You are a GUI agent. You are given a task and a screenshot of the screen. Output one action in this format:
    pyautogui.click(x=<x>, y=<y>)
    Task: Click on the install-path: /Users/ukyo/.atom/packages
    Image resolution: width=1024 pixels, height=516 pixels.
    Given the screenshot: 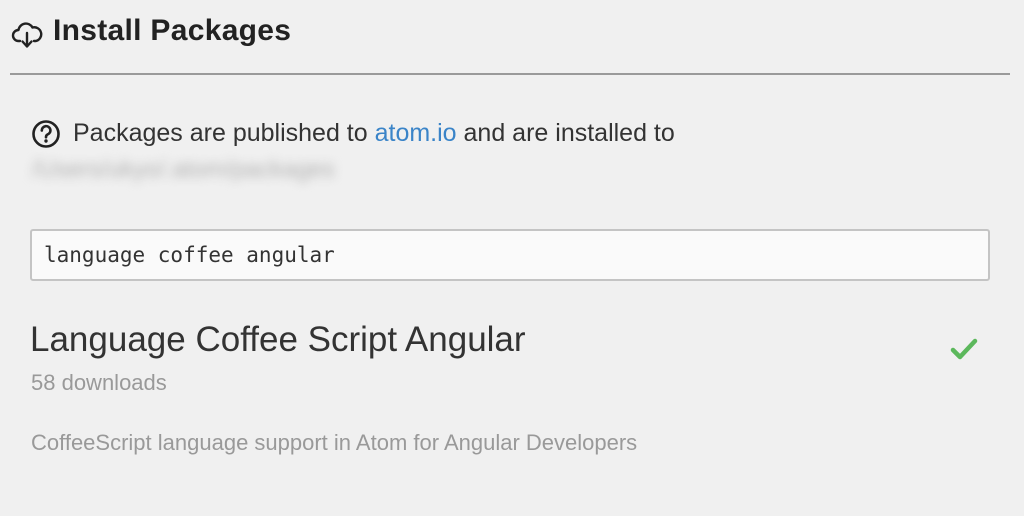 What is the action you would take?
    pyautogui.click(x=183, y=169)
    